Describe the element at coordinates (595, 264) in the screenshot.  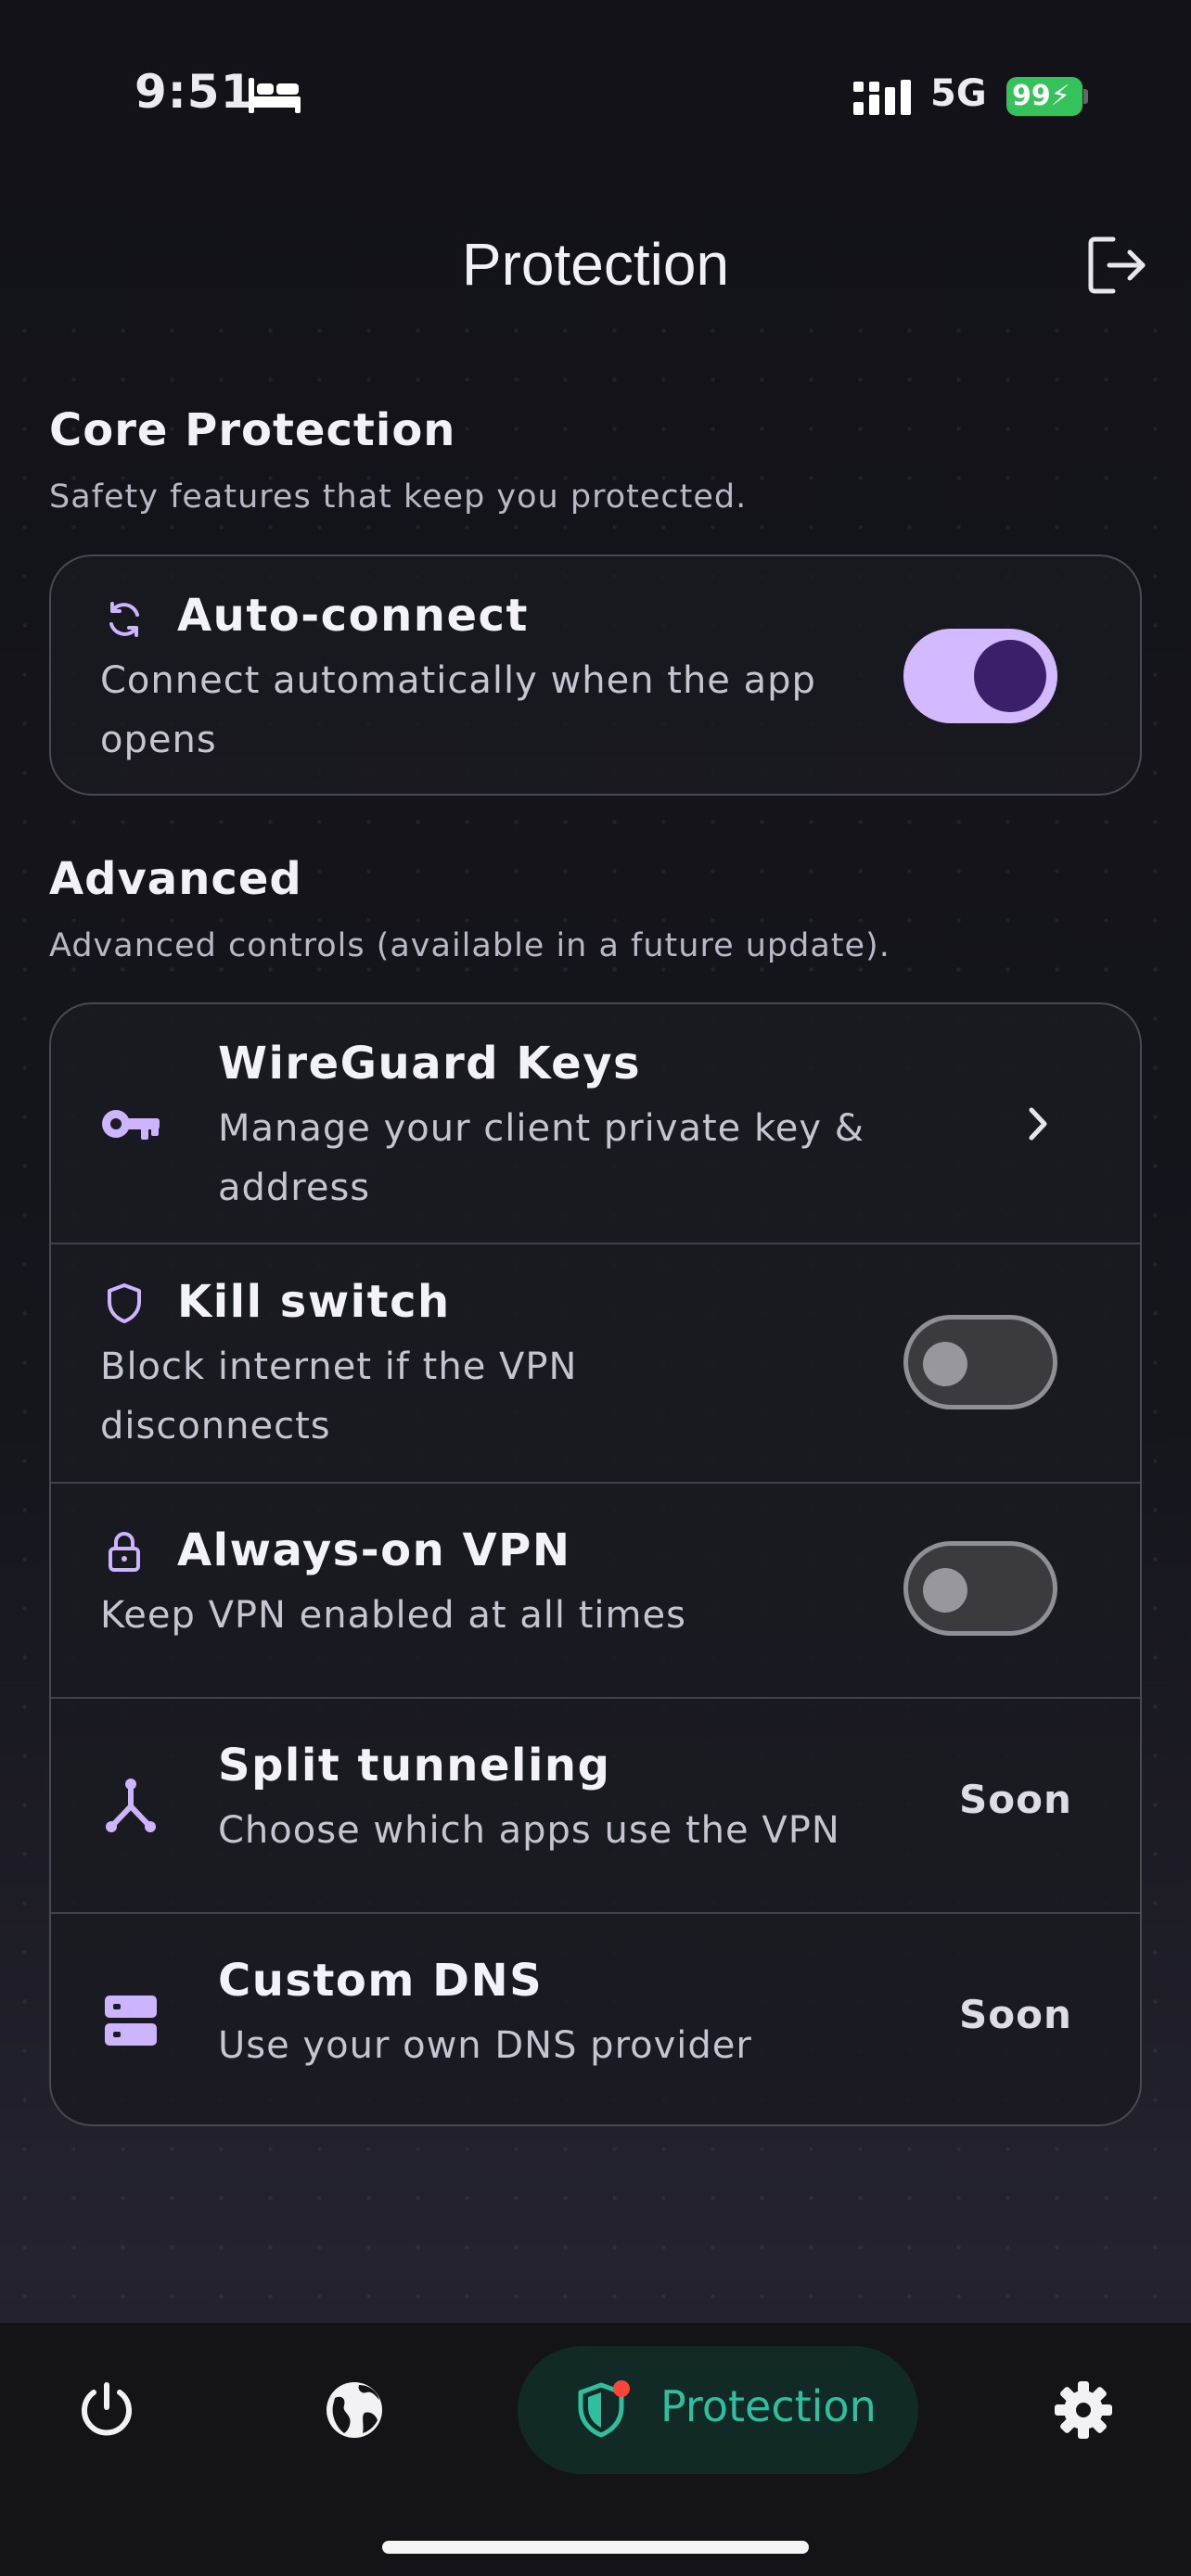
I see `page-title: Protection` at that location.